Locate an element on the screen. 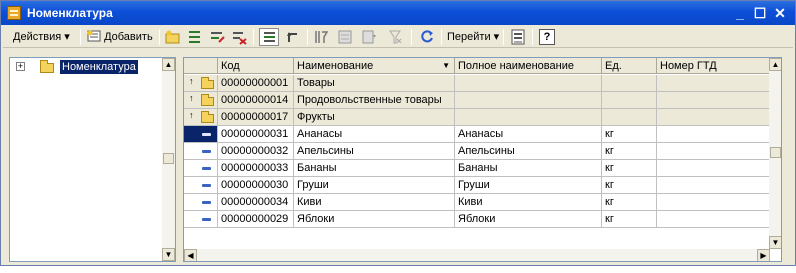  table-vertical-scrollbar: ▲ ▼ is located at coordinates (775, 153).